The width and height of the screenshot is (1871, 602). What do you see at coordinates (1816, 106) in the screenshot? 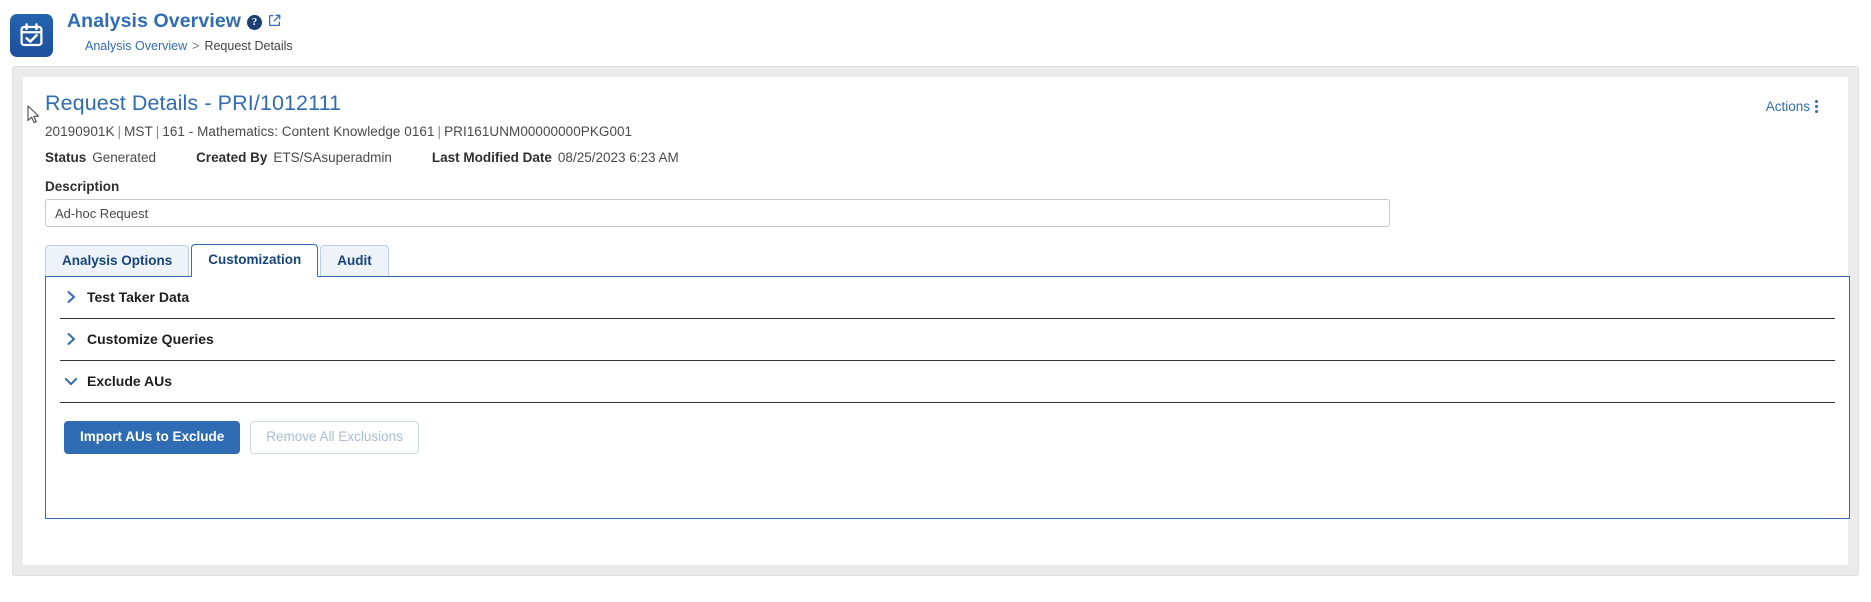
I see `kebab-menu-icon` at bounding box center [1816, 106].